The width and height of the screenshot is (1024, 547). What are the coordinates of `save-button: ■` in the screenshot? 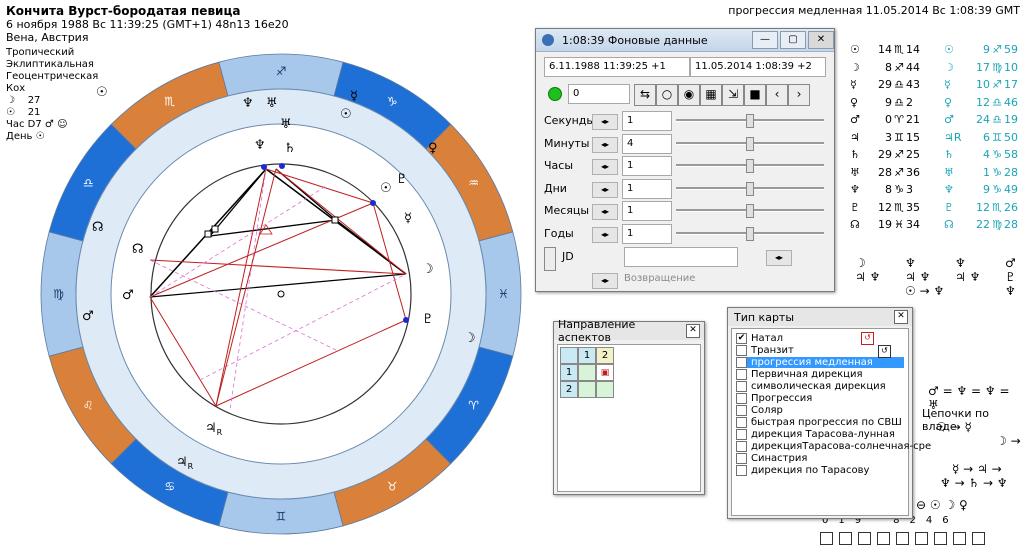 It's located at (755, 95).